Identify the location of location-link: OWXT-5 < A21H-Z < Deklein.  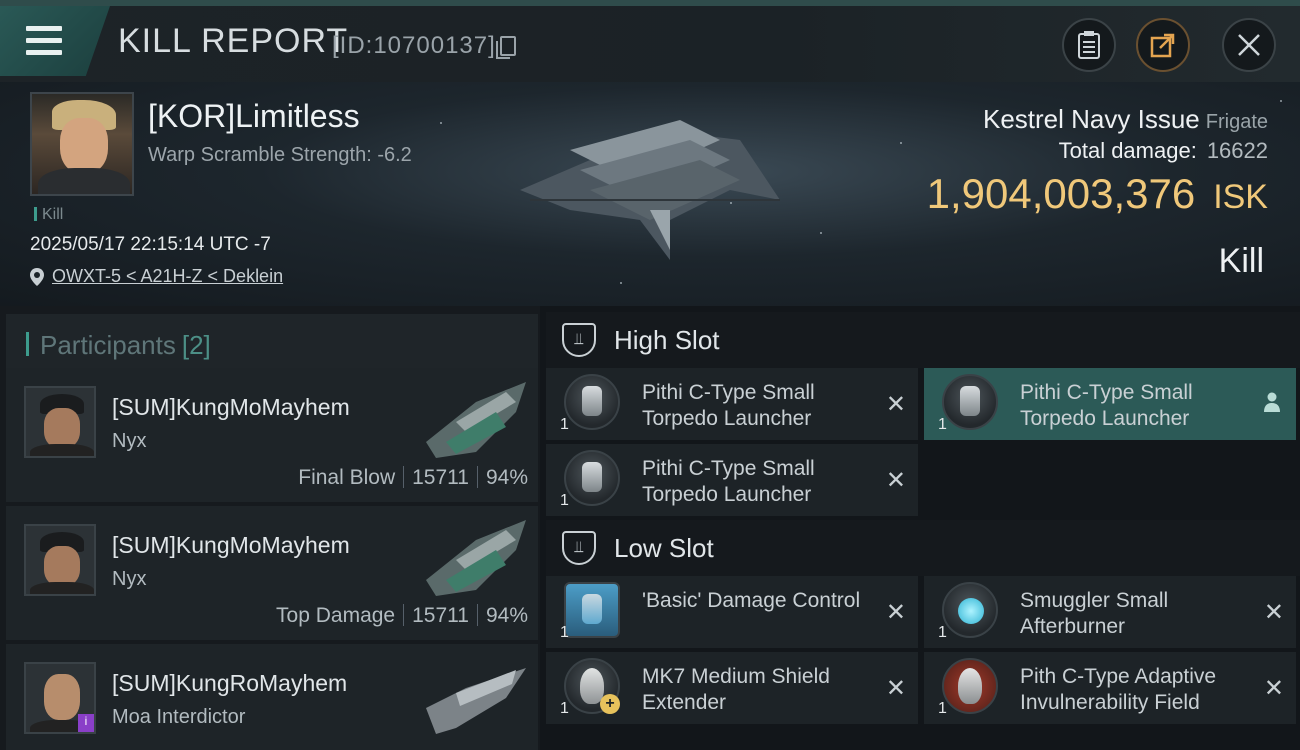
(167, 276).